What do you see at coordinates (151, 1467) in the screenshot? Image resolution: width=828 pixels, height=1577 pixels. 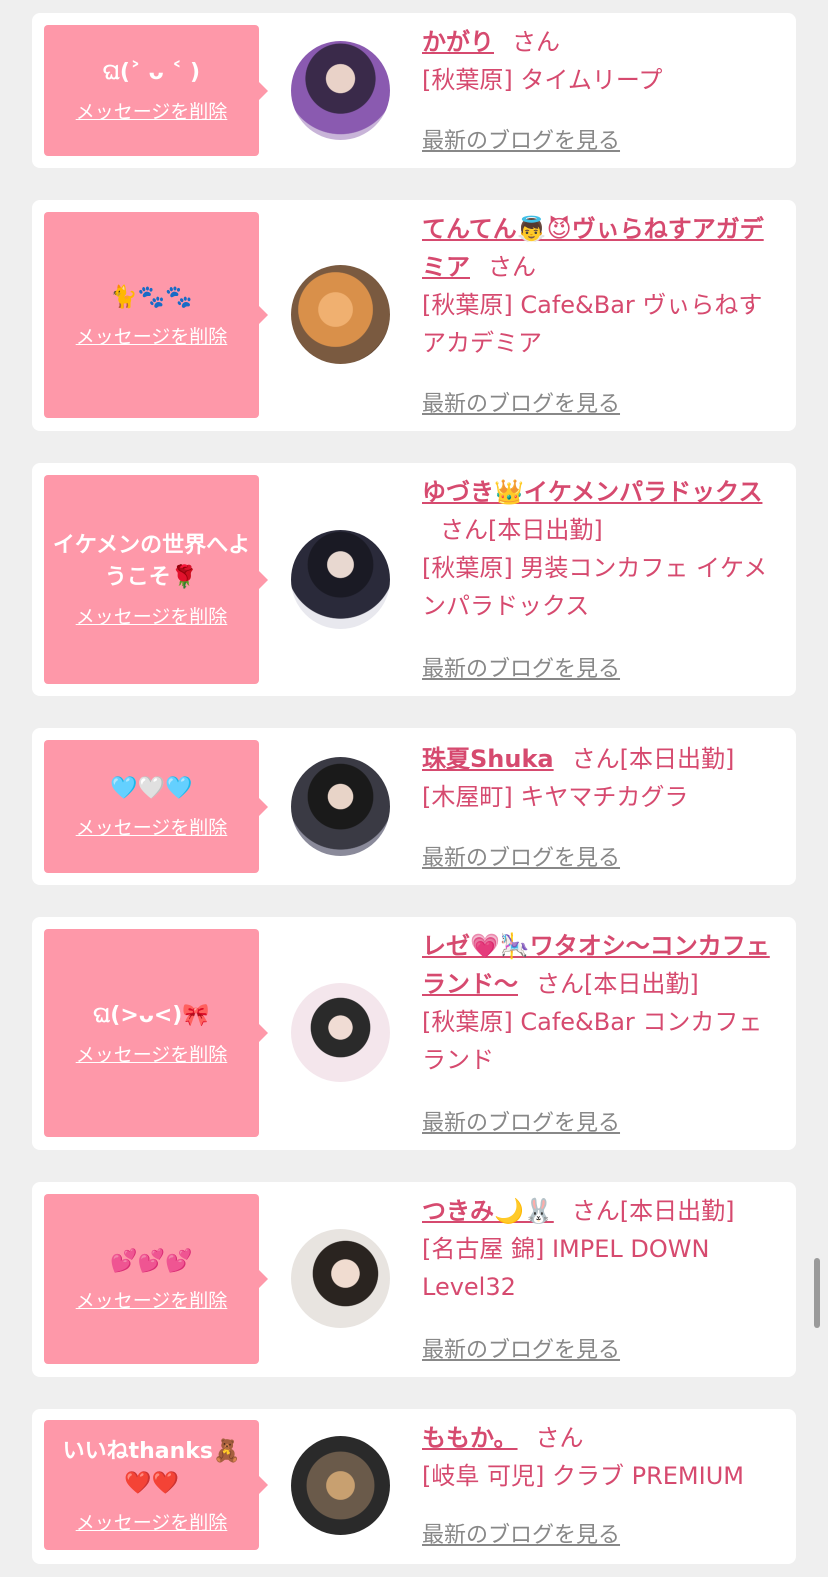 I see `message-text: いいねthanks🧸❤️❤️` at bounding box center [151, 1467].